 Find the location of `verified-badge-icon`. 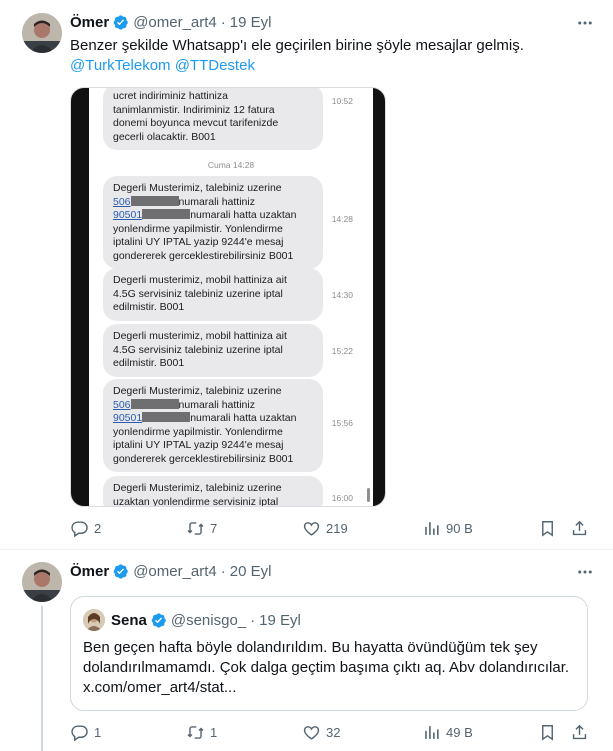

verified-badge-icon is located at coordinates (120, 571).